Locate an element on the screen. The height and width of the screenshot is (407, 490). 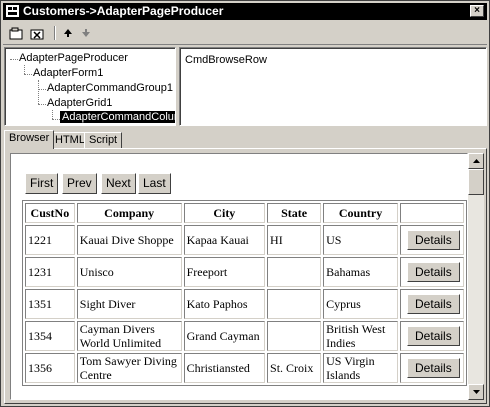
cell-custno: 1351 is located at coordinates (50, 304).